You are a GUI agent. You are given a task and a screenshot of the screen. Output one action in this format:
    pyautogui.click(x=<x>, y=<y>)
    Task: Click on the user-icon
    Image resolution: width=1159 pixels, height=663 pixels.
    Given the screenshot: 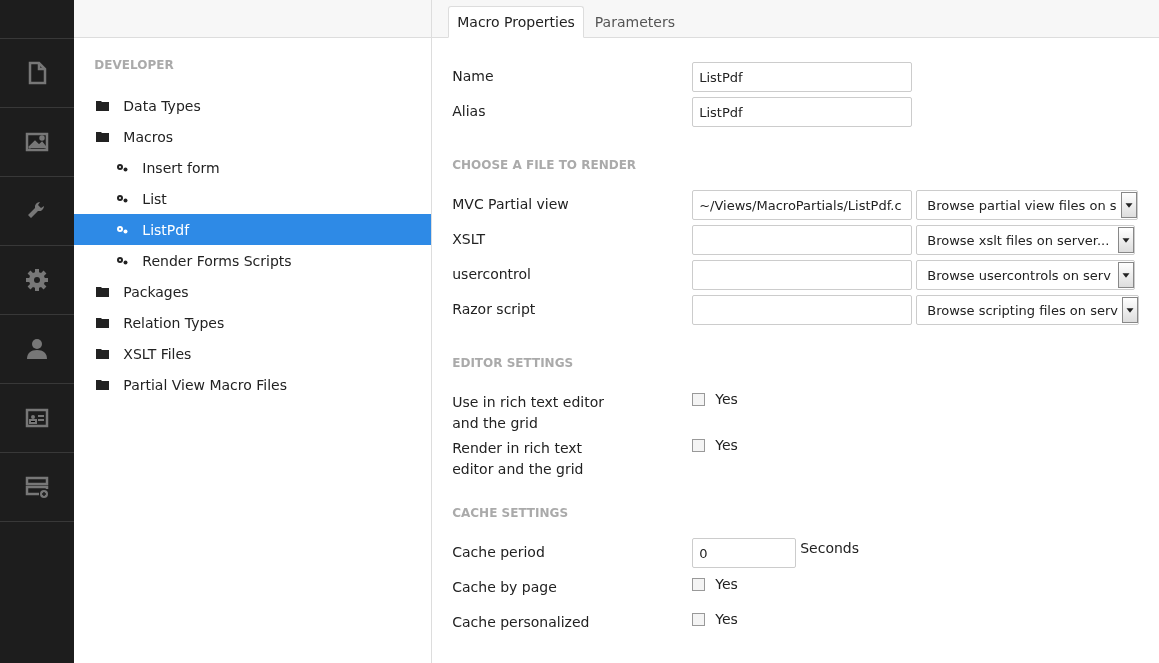 What is the action you would take?
    pyautogui.click(x=37, y=349)
    